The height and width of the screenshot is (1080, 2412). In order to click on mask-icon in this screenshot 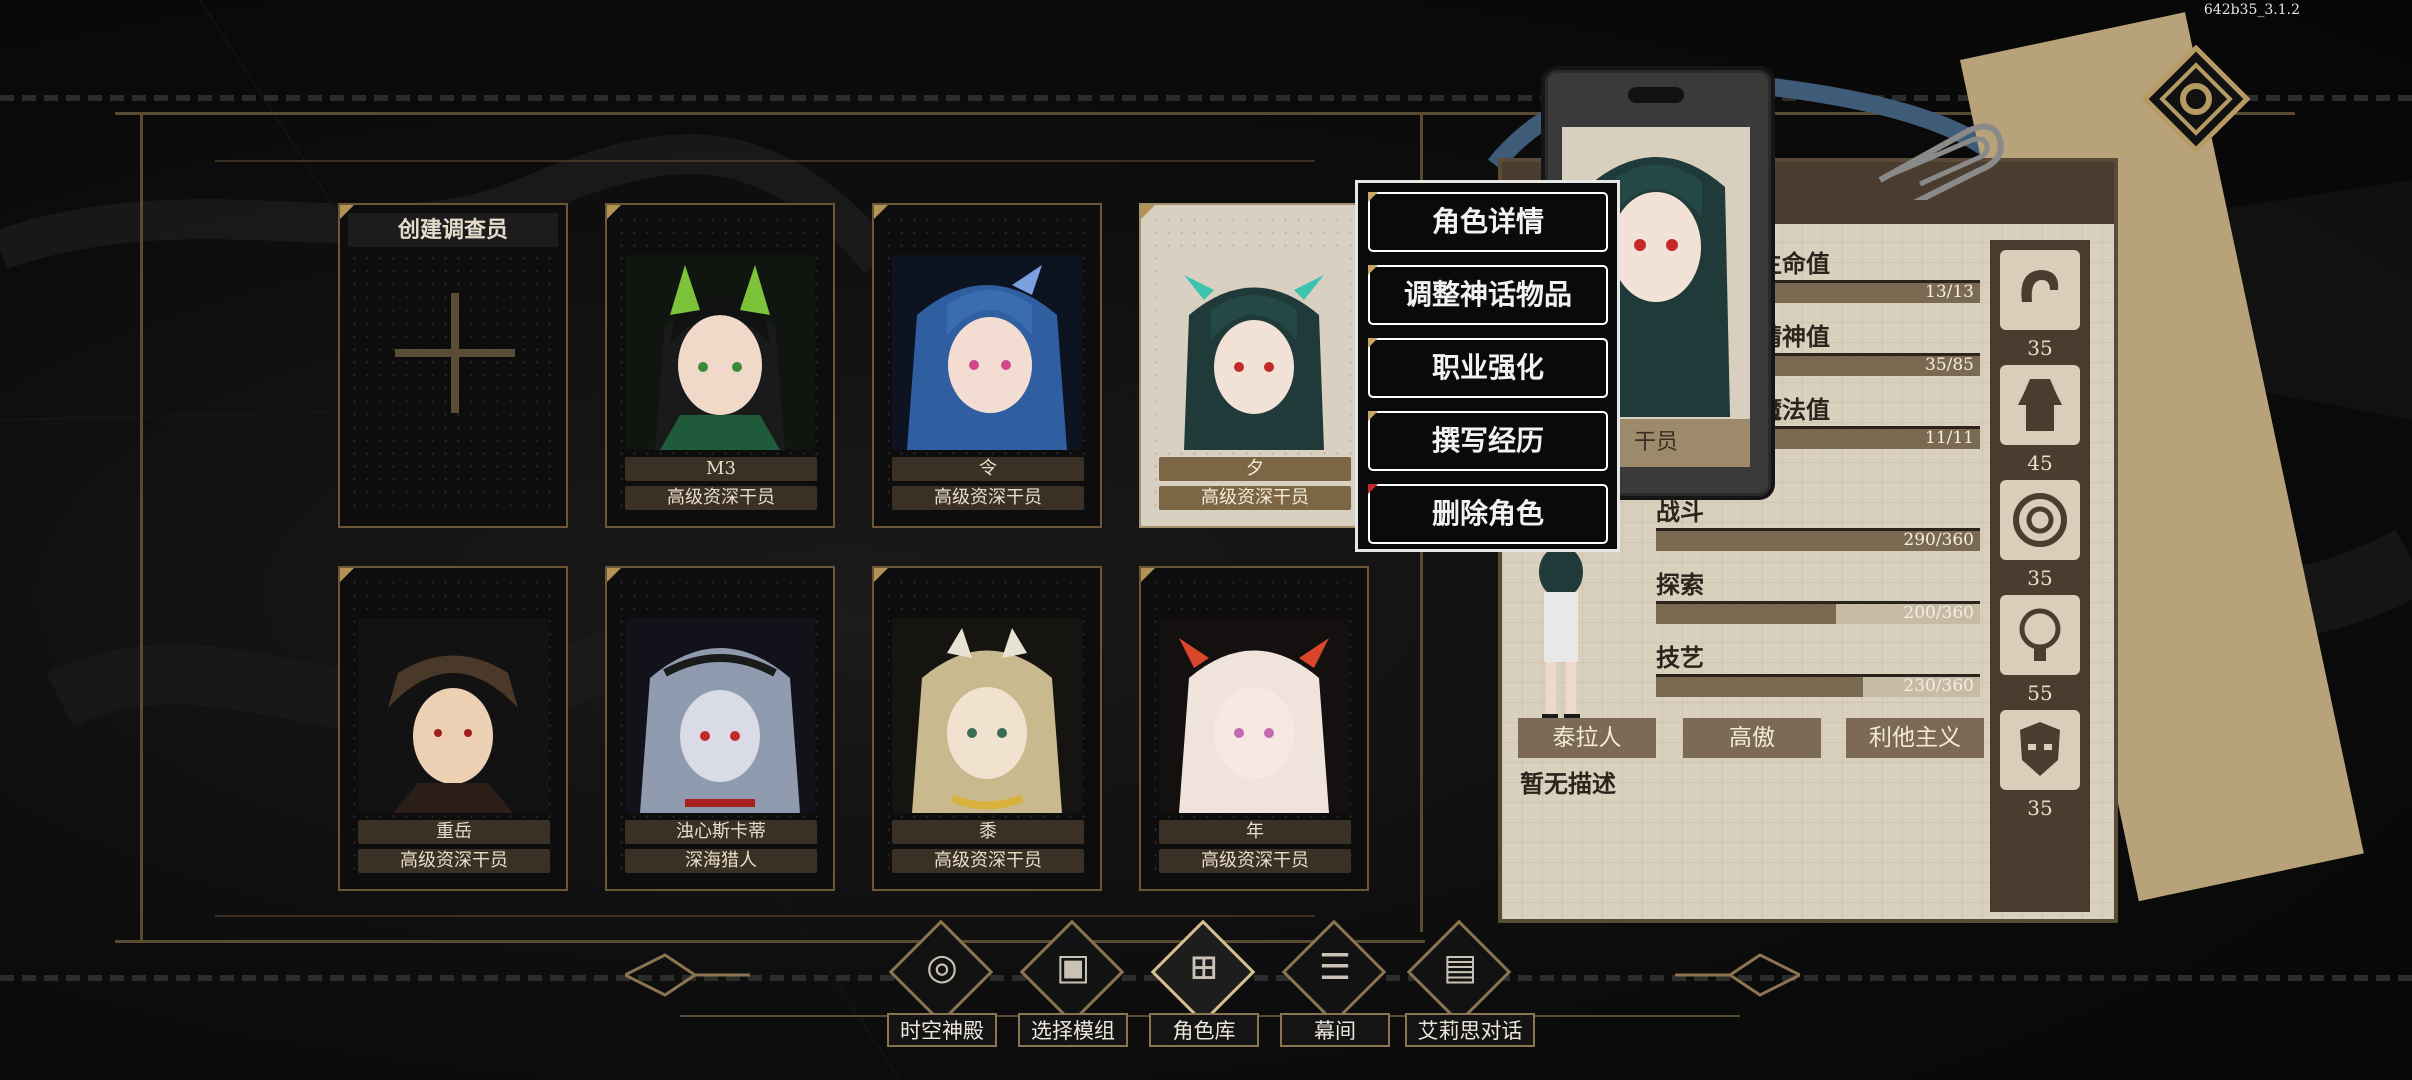, I will do `click(2040, 750)`.